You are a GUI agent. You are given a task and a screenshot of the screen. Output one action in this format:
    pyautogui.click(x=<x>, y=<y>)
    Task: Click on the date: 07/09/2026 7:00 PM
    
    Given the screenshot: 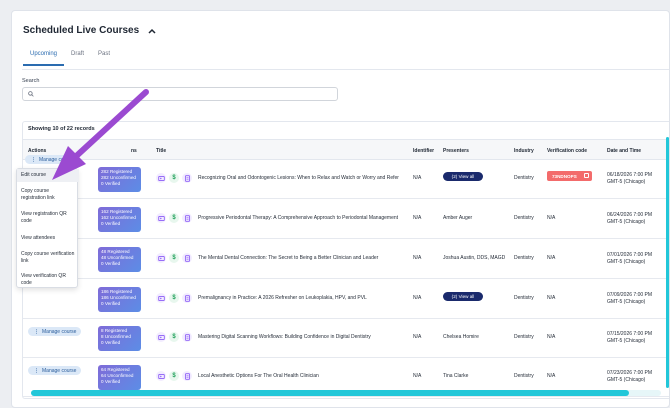 What is the action you would take?
    pyautogui.click(x=630, y=295)
    